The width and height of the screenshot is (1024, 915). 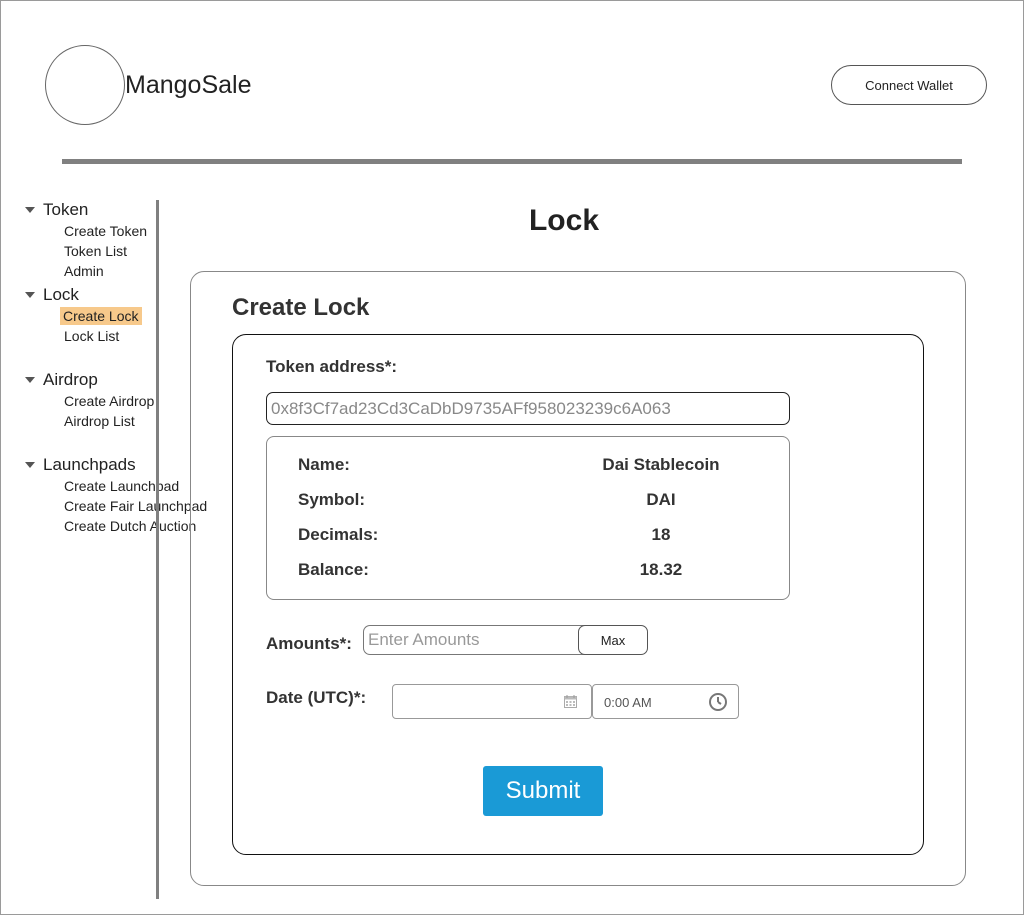 What do you see at coordinates (91, 336) in the screenshot?
I see `sidebar-item-lock-list: Lock List` at bounding box center [91, 336].